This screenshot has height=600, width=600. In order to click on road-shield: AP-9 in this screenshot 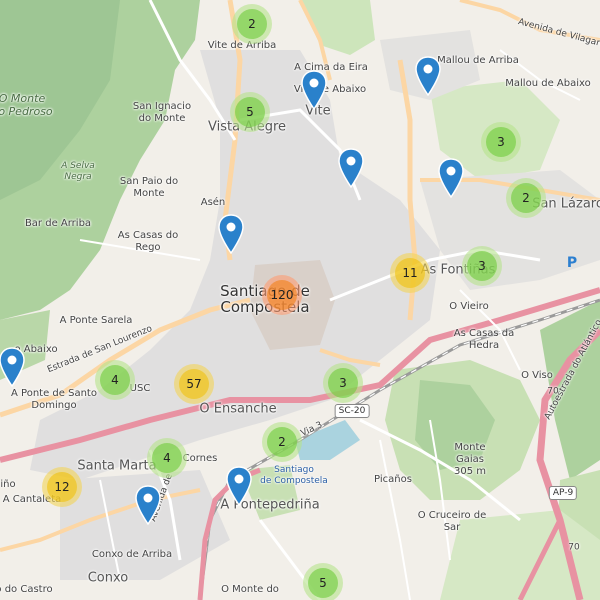, I will do `click(563, 493)`.